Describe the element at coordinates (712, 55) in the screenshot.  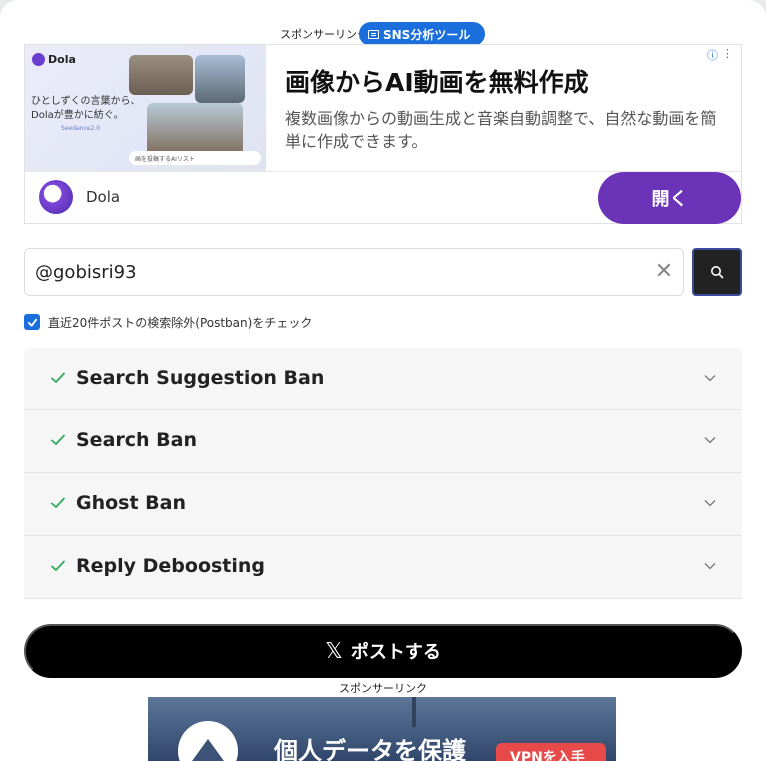
I see `info-icon: ⓘ` at that location.